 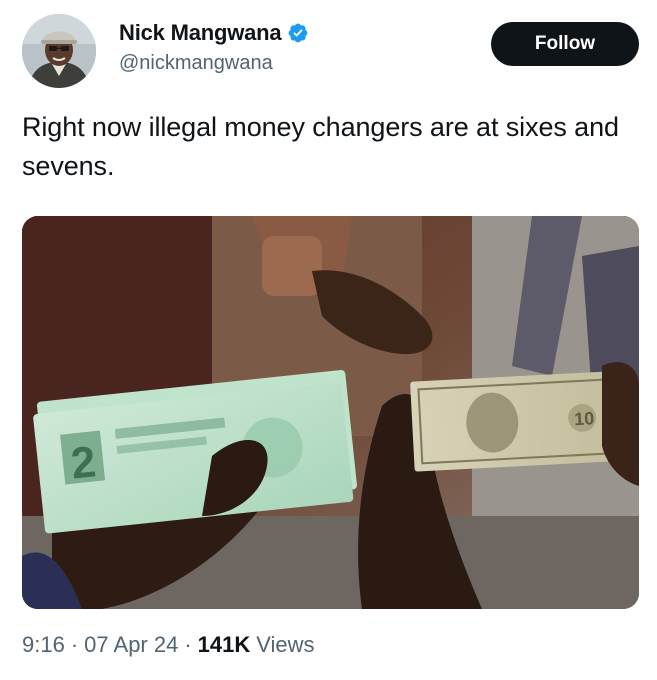 I want to click on tweet-date: 07 Apr 24, so click(x=131, y=645).